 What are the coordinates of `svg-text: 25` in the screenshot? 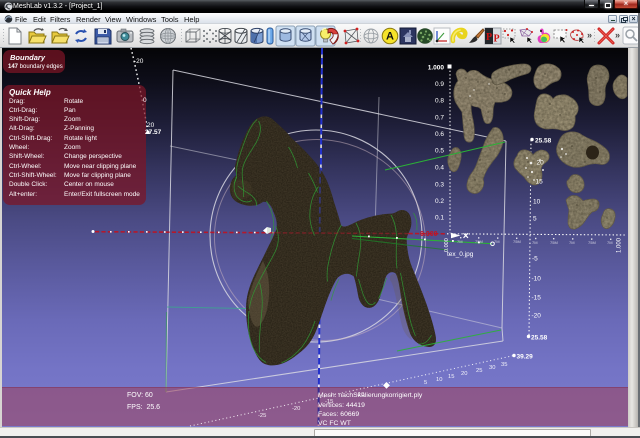 It's located at (479, 371).